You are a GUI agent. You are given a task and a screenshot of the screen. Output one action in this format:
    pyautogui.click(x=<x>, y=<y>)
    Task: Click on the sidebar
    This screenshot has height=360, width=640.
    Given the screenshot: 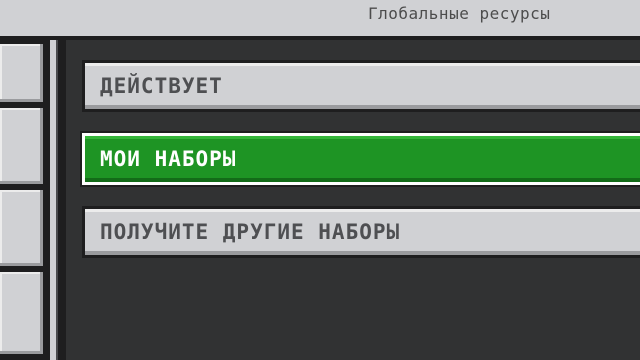 What is the action you would take?
    pyautogui.click(x=25, y=200)
    